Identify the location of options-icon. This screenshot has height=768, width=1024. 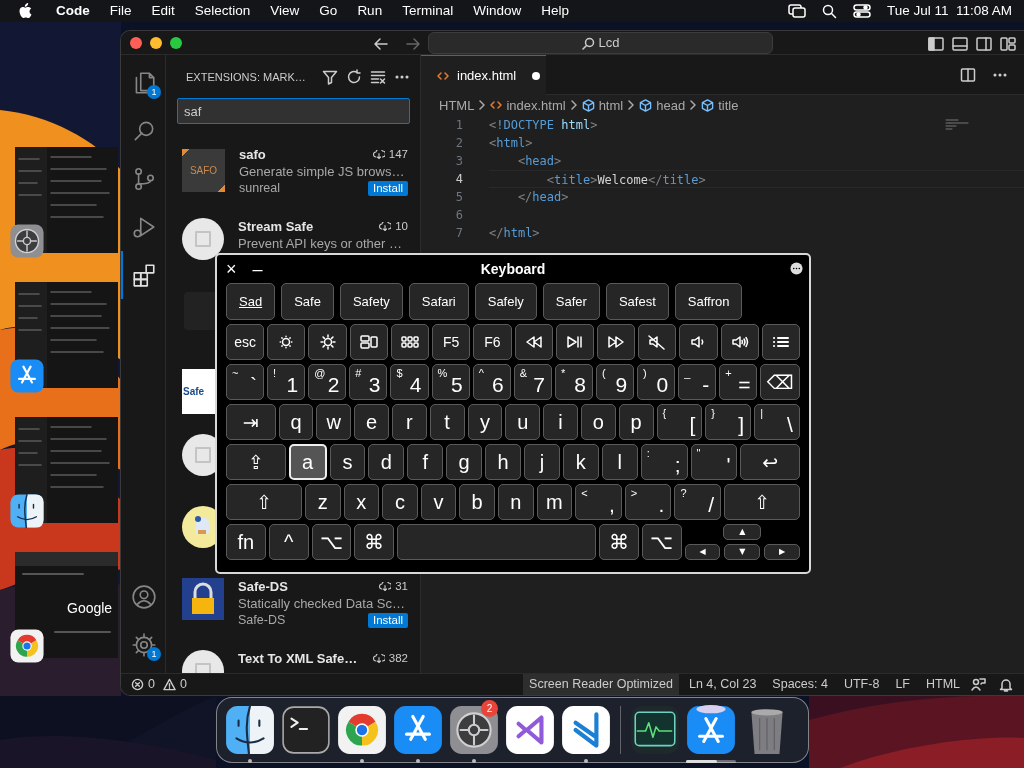
(796, 268).